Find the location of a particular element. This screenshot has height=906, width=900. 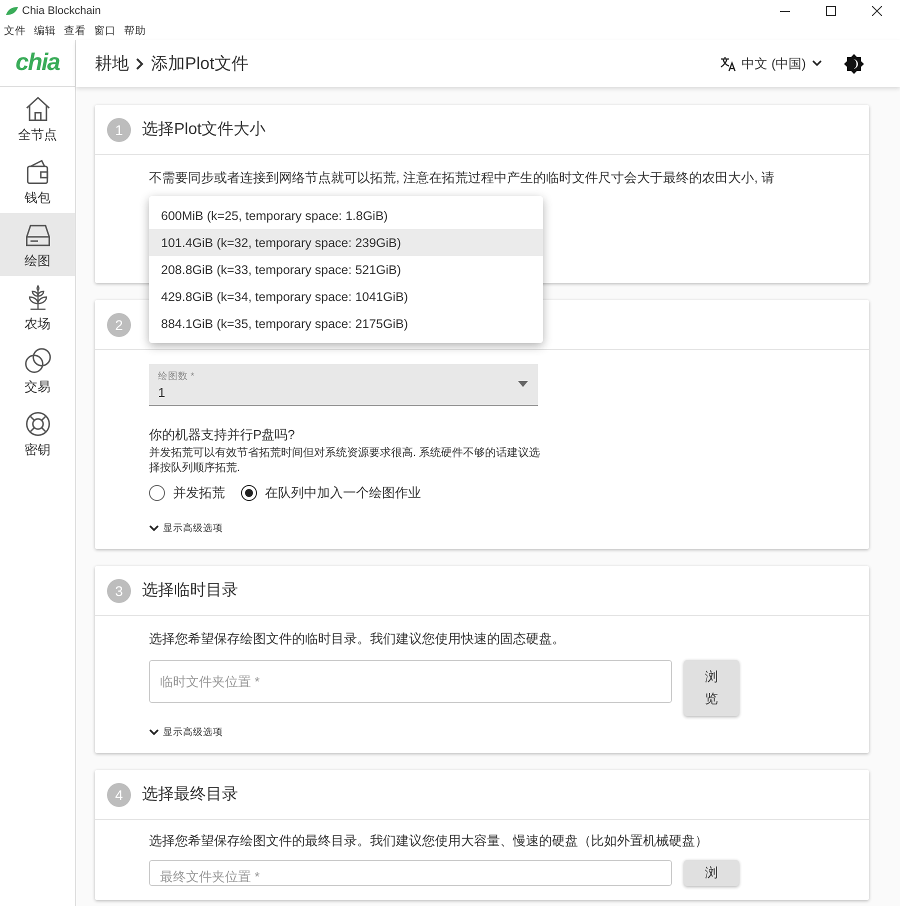

window-title: Chia Blockchain is located at coordinates (62, 11).